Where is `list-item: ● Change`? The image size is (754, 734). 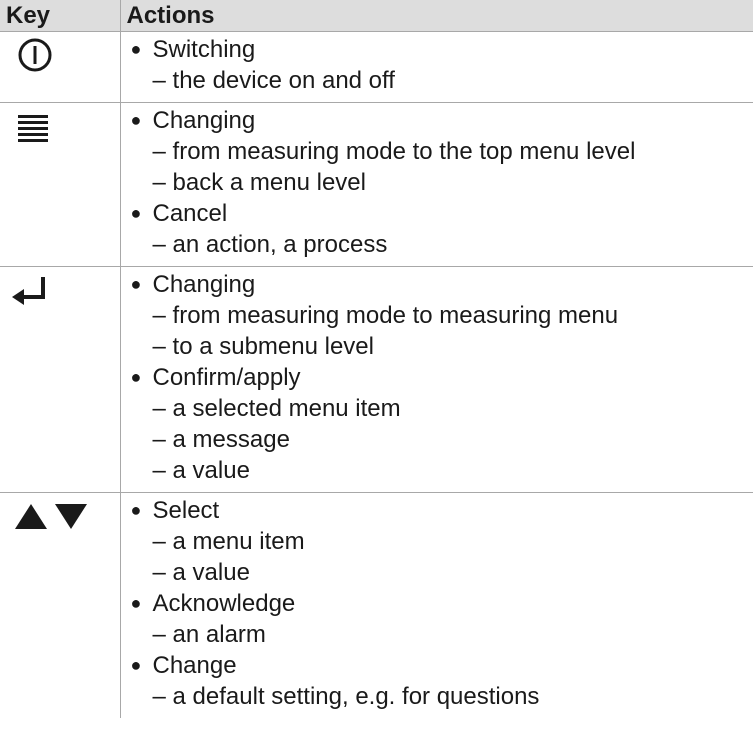 list-item: ● Change is located at coordinates (183, 665).